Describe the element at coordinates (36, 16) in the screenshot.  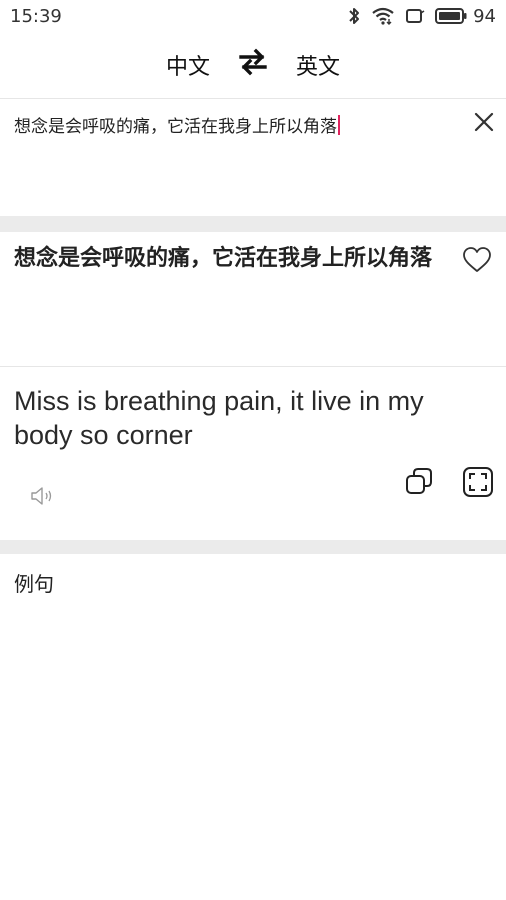
I see `status-time: 15:39` at that location.